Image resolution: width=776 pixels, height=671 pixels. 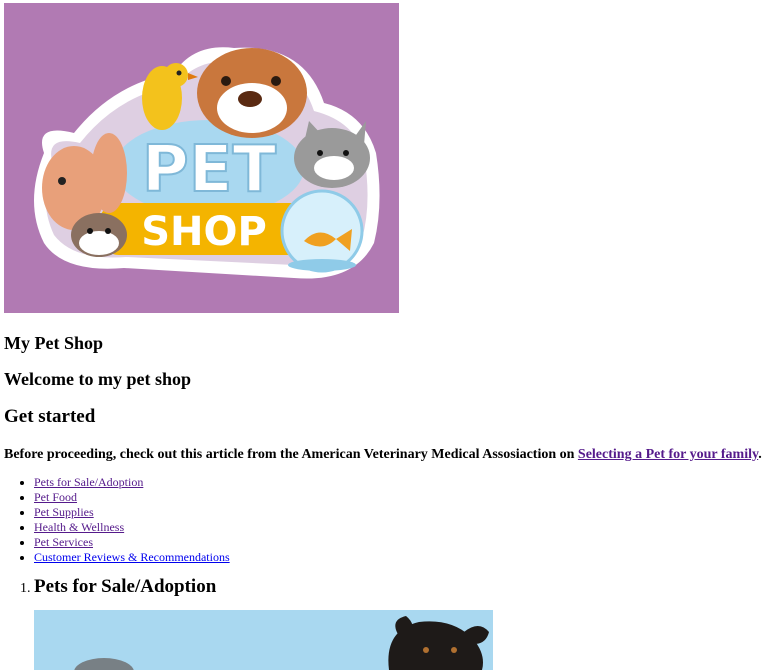 I want to click on sections-list: Pets for Sale/Adoption, so click(x=388, y=622).